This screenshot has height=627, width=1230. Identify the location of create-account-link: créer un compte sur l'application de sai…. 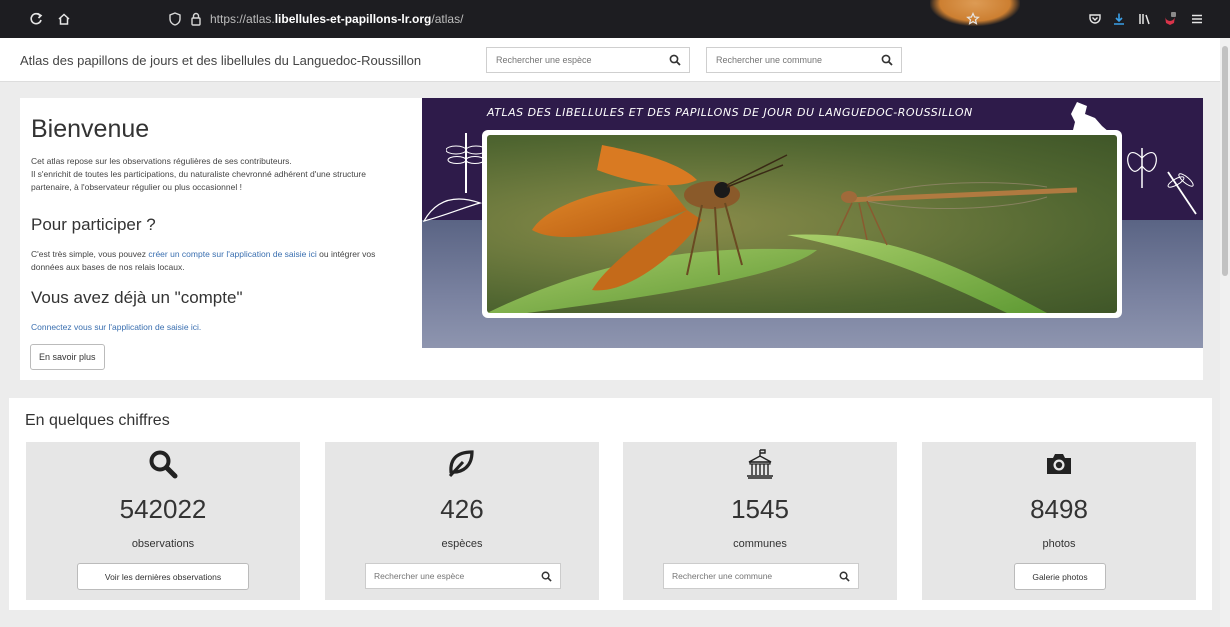
(232, 254).